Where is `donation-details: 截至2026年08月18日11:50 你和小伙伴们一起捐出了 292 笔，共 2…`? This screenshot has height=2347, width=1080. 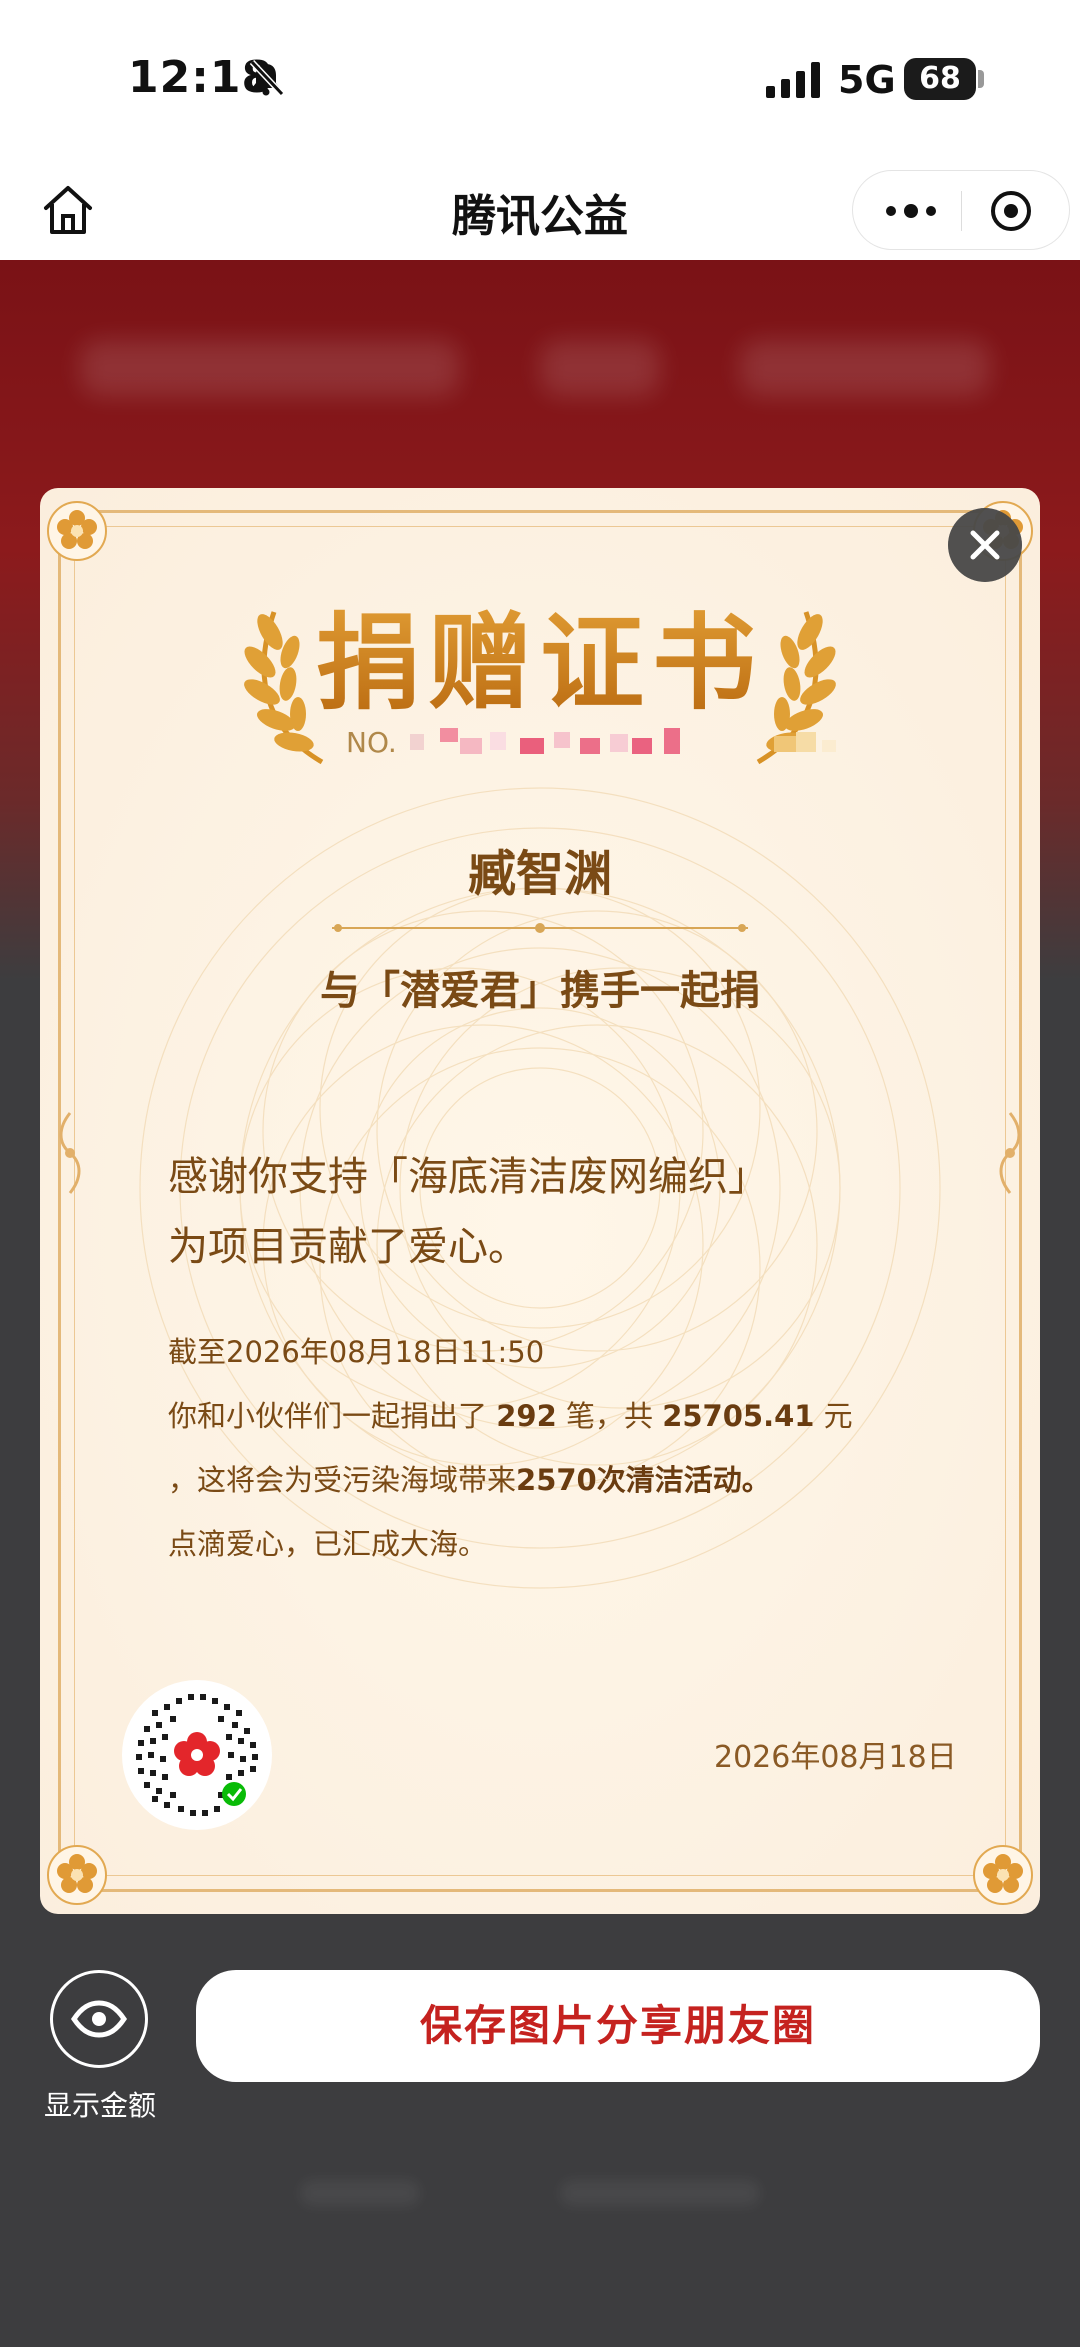 donation-details: 截至2026年08月18日11:50 你和小伙伴们一起捐出了 292 笔，共 2… is located at coordinates (510, 1448).